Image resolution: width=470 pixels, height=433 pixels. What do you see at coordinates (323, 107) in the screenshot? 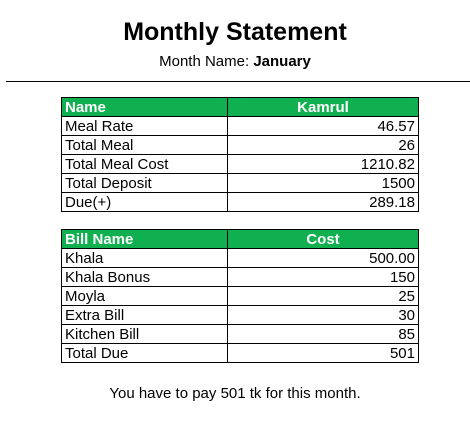
I see `summary-header-person: Kamrul` at bounding box center [323, 107].